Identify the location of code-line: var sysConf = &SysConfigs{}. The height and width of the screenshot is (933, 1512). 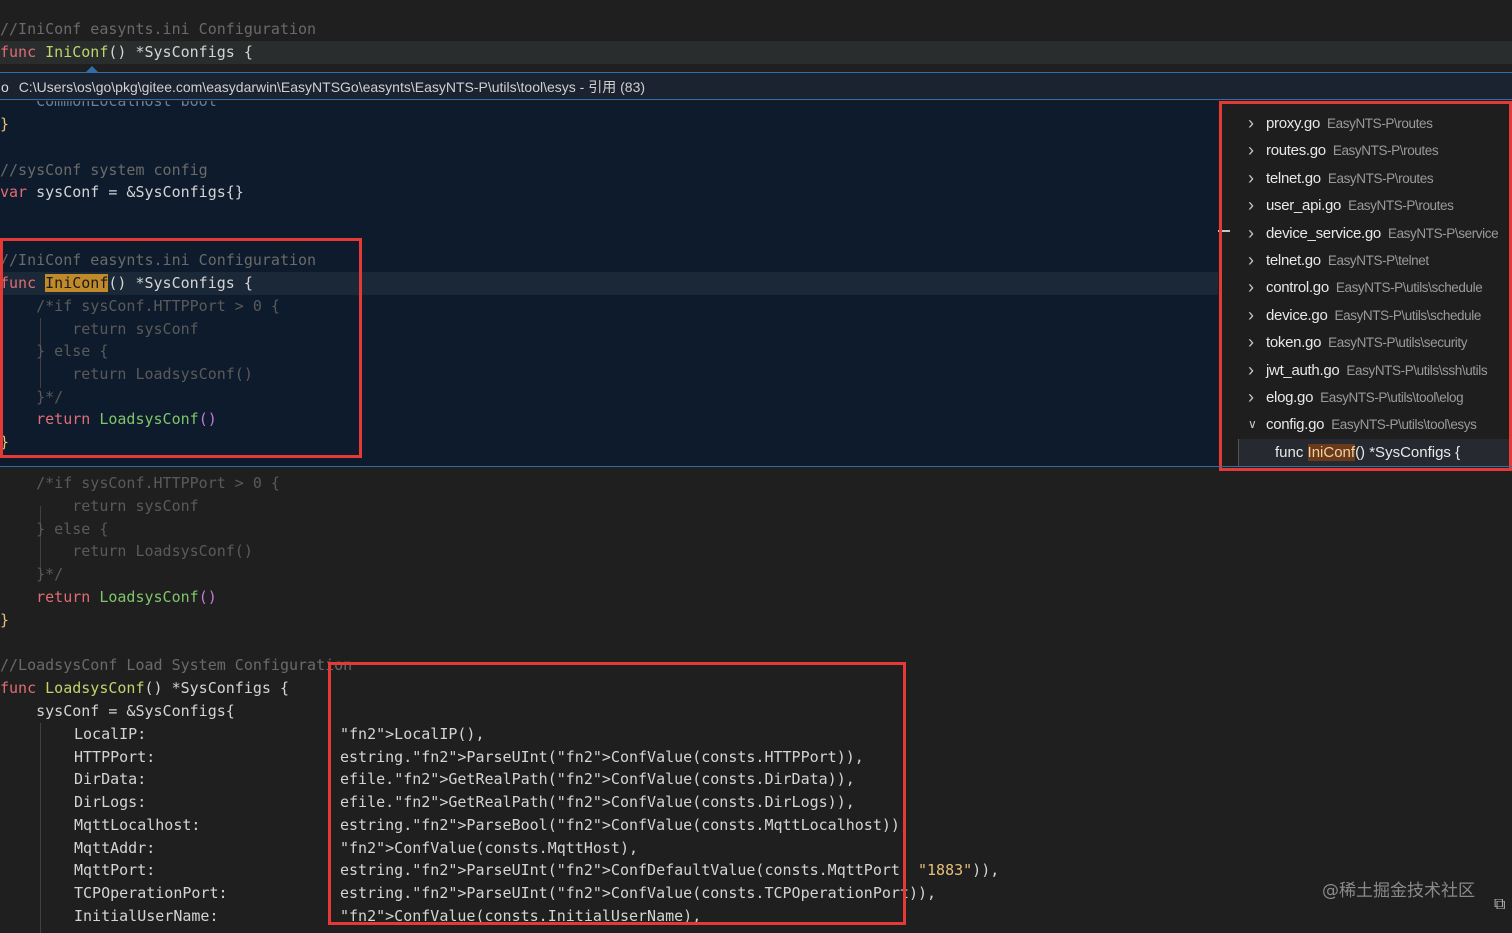
(122, 192).